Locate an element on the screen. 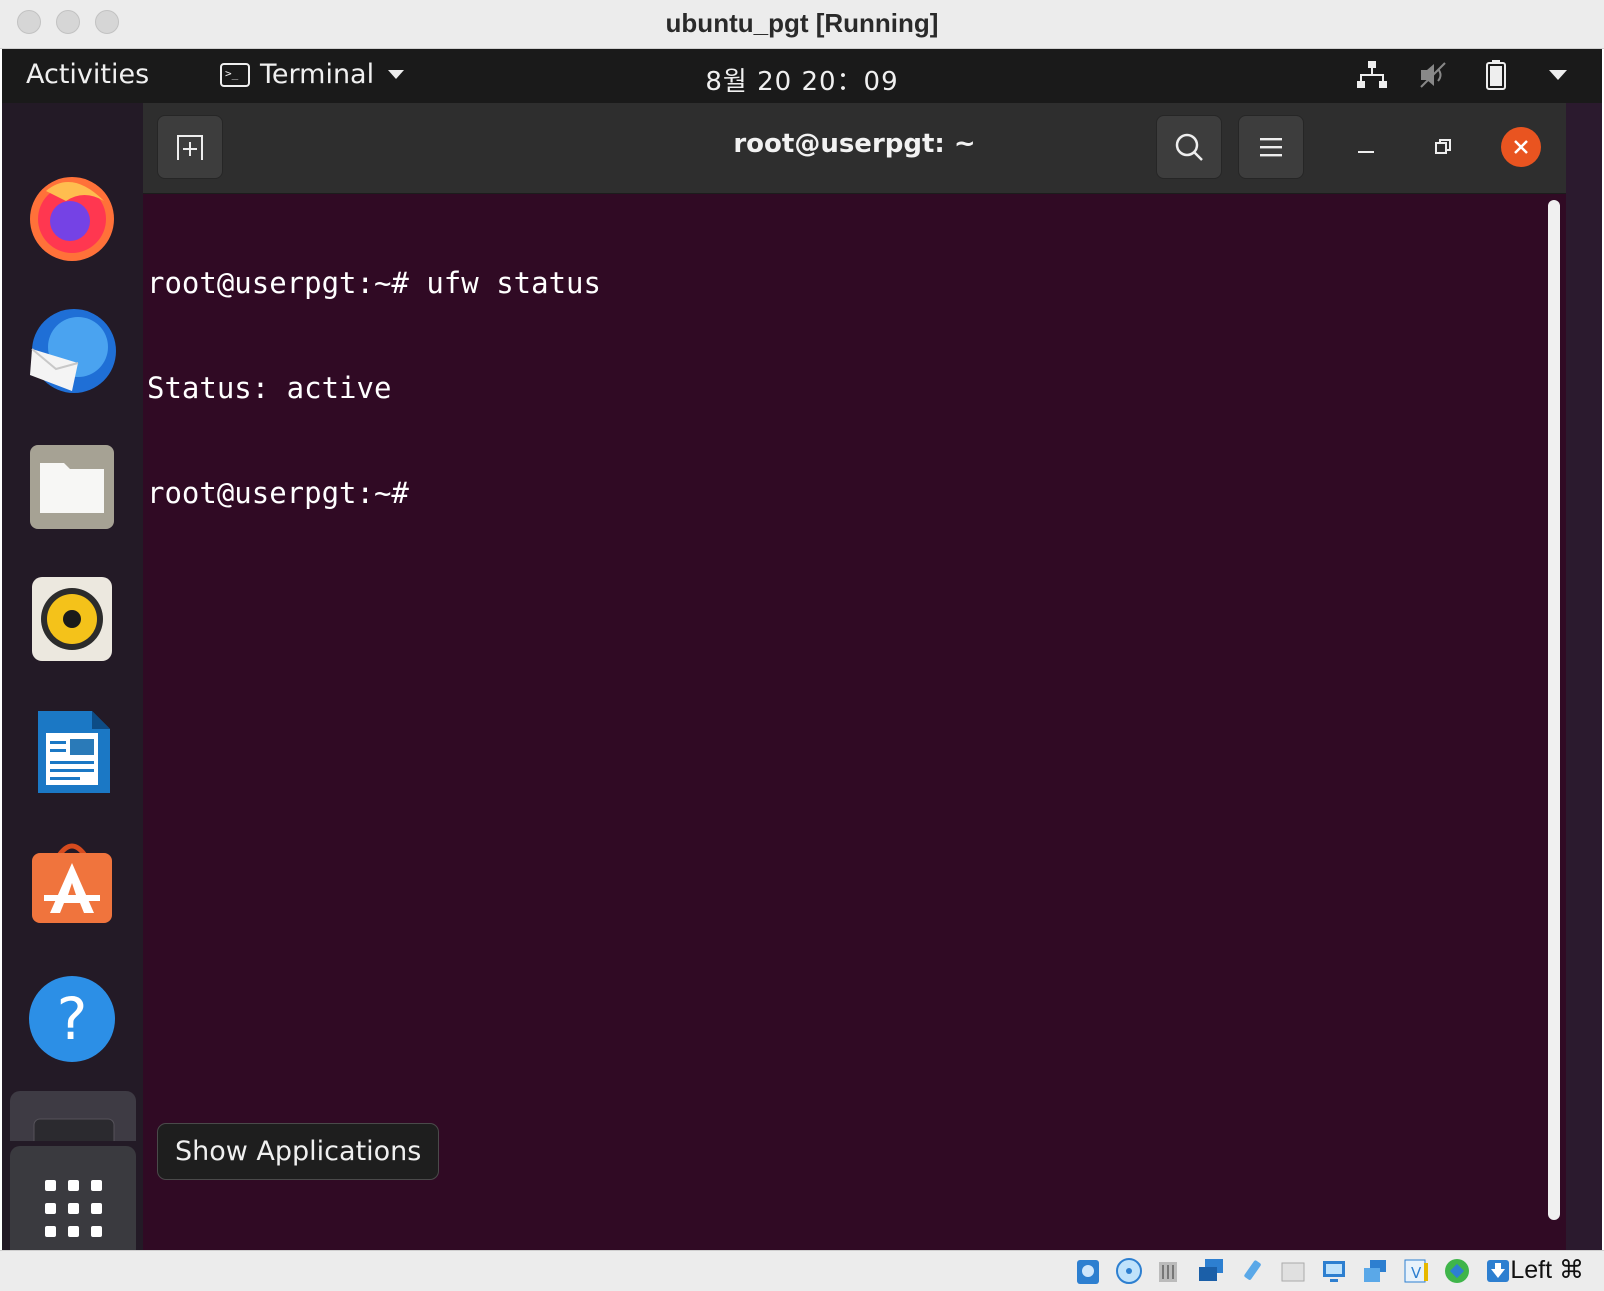 The height and width of the screenshot is (1291, 1604). network-wired-icon is located at coordinates (1372, 75).